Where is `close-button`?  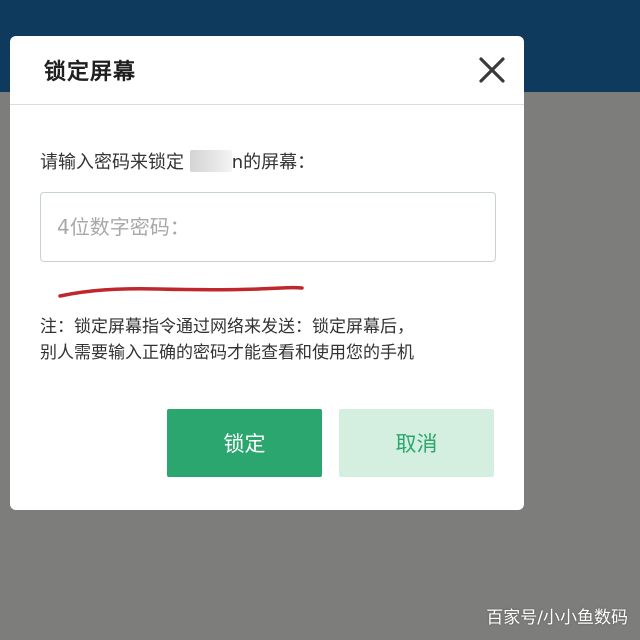 close-button is located at coordinates (492, 70).